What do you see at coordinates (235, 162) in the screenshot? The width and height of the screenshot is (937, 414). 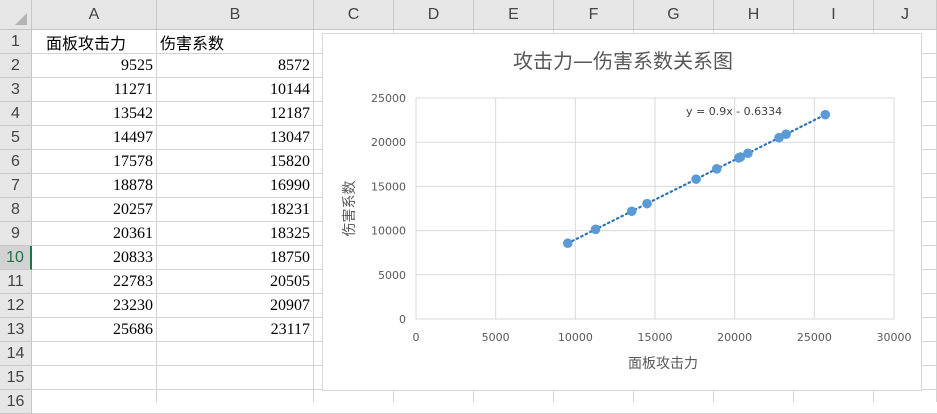 I see `cell-B6: 15820` at bounding box center [235, 162].